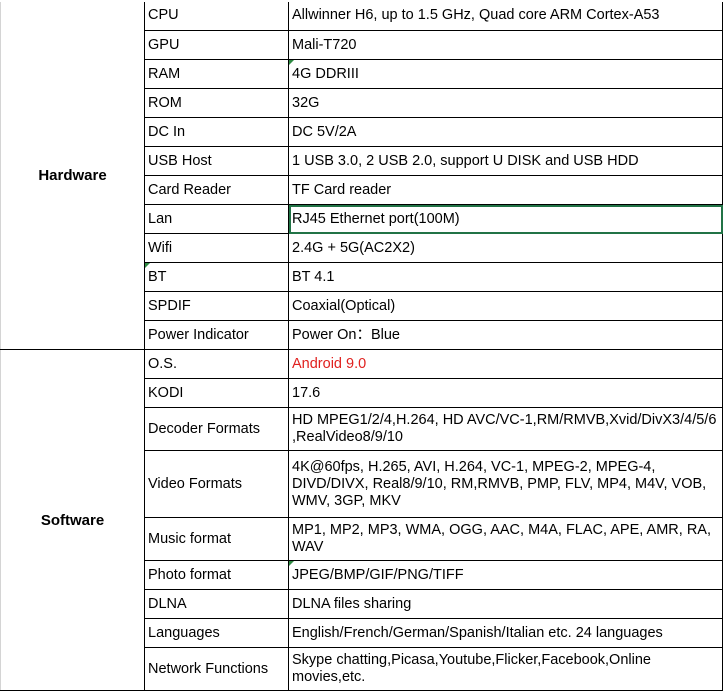 This screenshot has height=695, width=725. What do you see at coordinates (72, 520) in the screenshot?
I see `category-cell-software: Software` at bounding box center [72, 520].